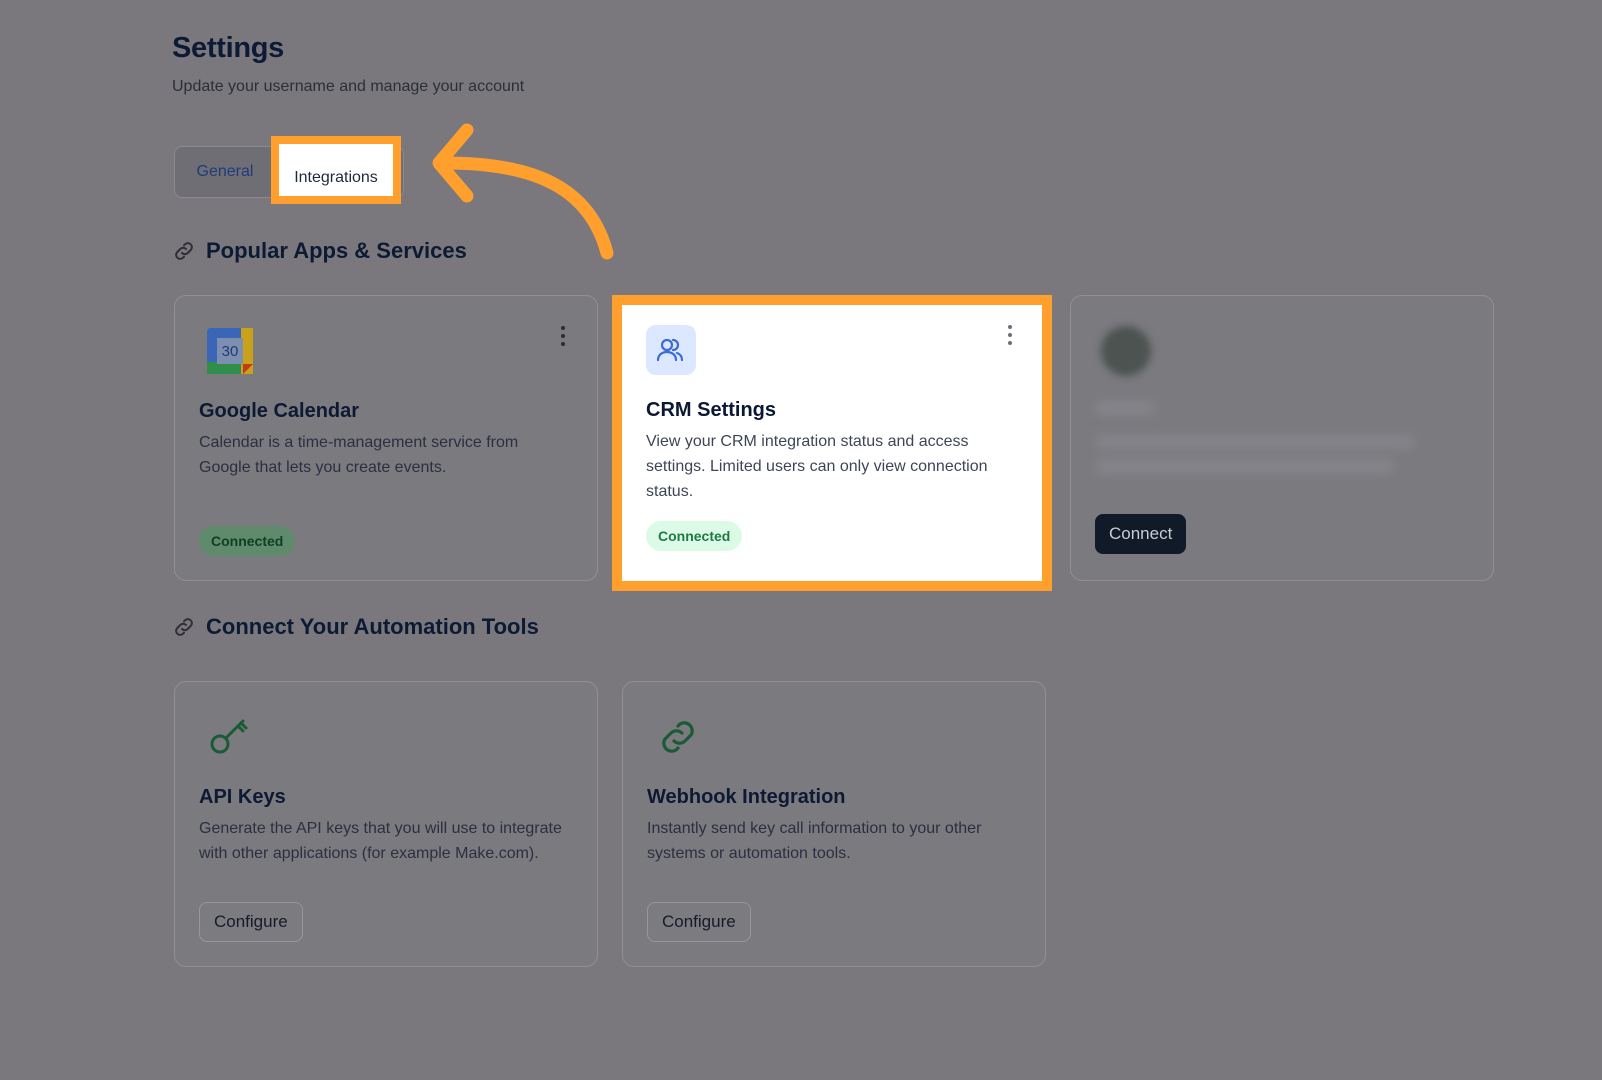  Describe the element at coordinates (372, 626) in the screenshot. I see `automation-tools-heading-text: Connect Your Automation Tools` at that location.